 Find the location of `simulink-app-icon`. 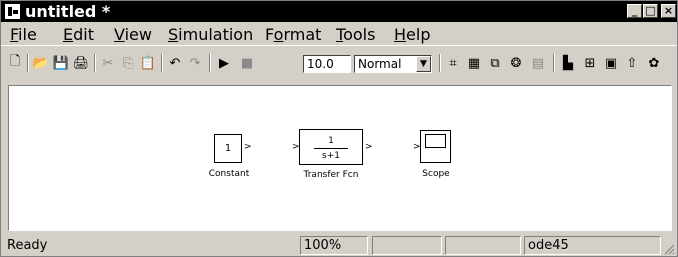

simulink-app-icon is located at coordinates (12, 11).